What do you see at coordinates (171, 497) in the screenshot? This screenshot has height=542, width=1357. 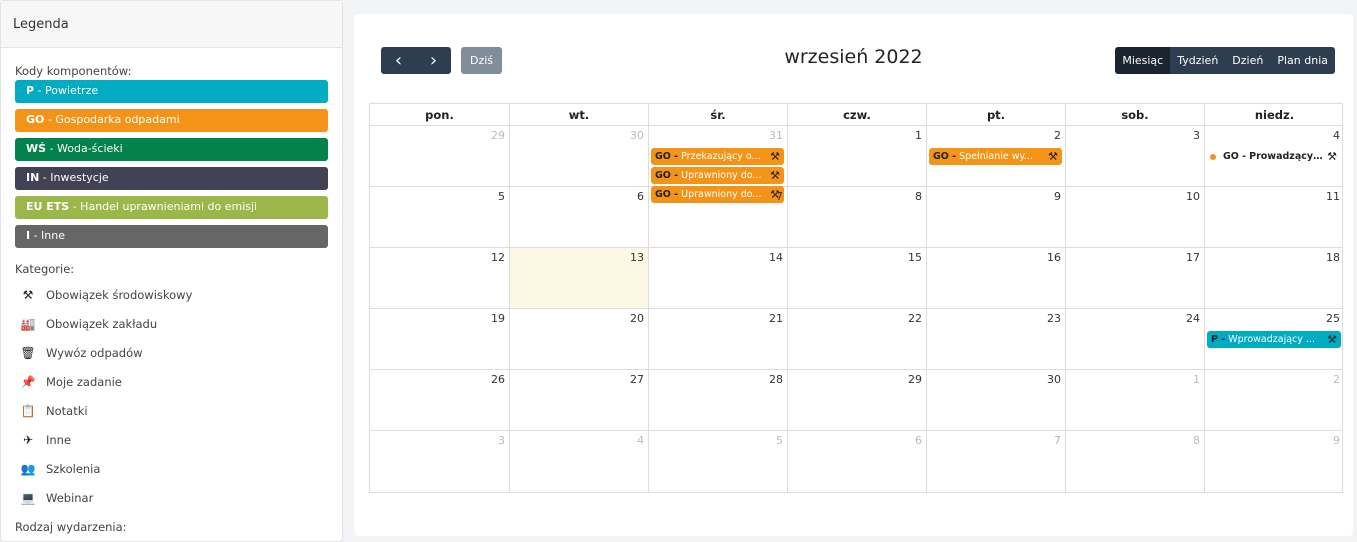 I see `category-item: 💻 Webinar` at bounding box center [171, 497].